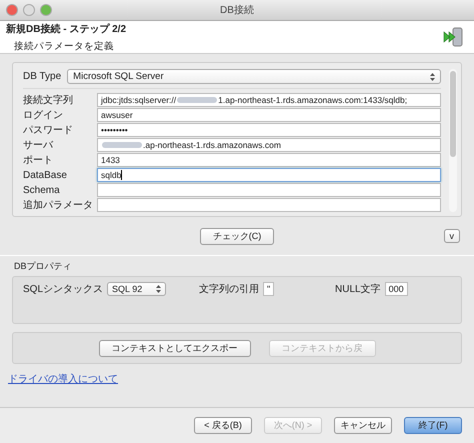 This screenshot has width=474, height=443. Describe the element at coordinates (237, 236) in the screenshot. I see `check-button: チェック(C)` at that location.